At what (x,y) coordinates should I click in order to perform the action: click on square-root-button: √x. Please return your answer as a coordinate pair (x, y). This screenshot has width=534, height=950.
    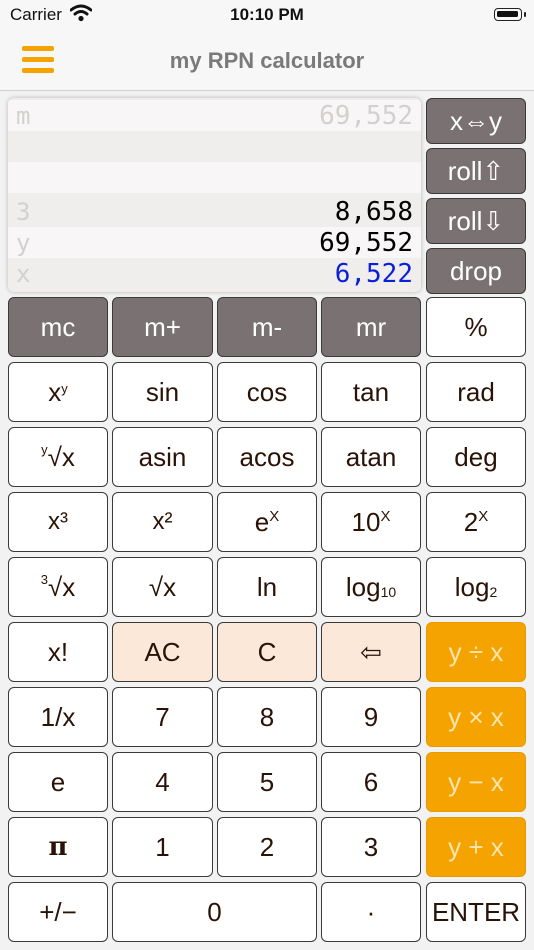
    Looking at the image, I should click on (162, 587).